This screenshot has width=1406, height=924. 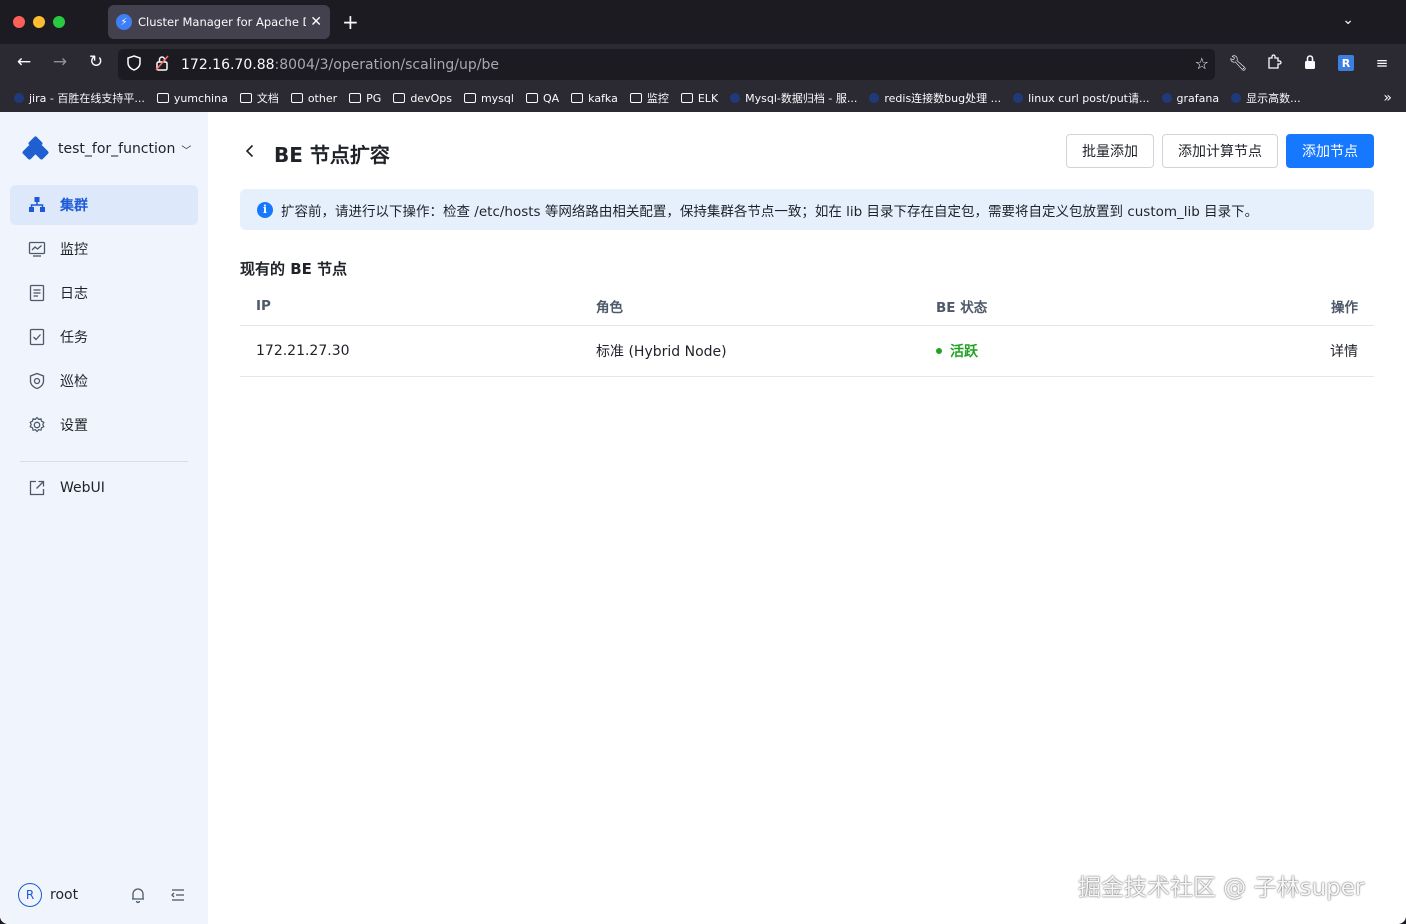 I want to click on lock-icon, so click(x=1310, y=64).